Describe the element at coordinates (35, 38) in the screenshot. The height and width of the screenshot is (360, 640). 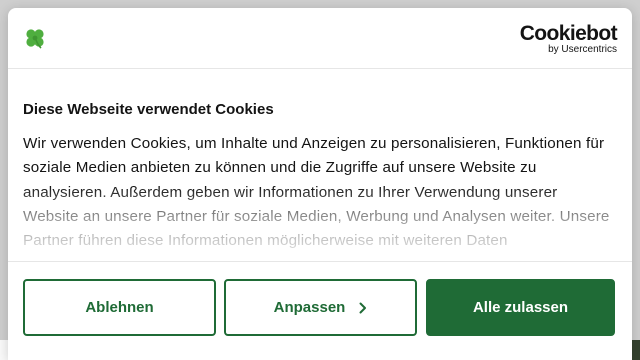
I see `clover-icon` at that location.